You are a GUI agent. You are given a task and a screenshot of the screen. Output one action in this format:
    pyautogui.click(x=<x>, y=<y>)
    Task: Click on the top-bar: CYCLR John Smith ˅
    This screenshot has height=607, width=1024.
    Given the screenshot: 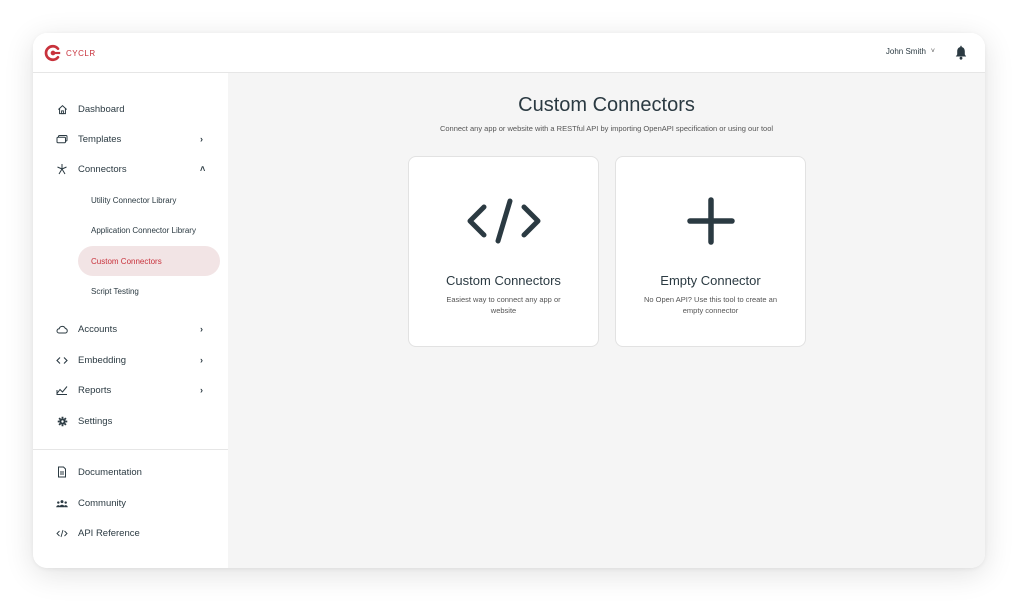 What is the action you would take?
    pyautogui.click(x=509, y=53)
    